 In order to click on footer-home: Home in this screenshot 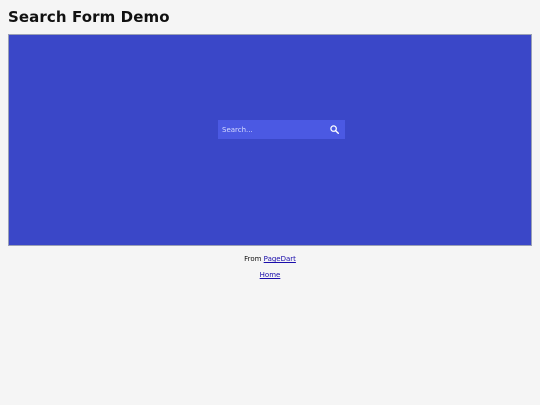, I will do `click(270, 275)`.